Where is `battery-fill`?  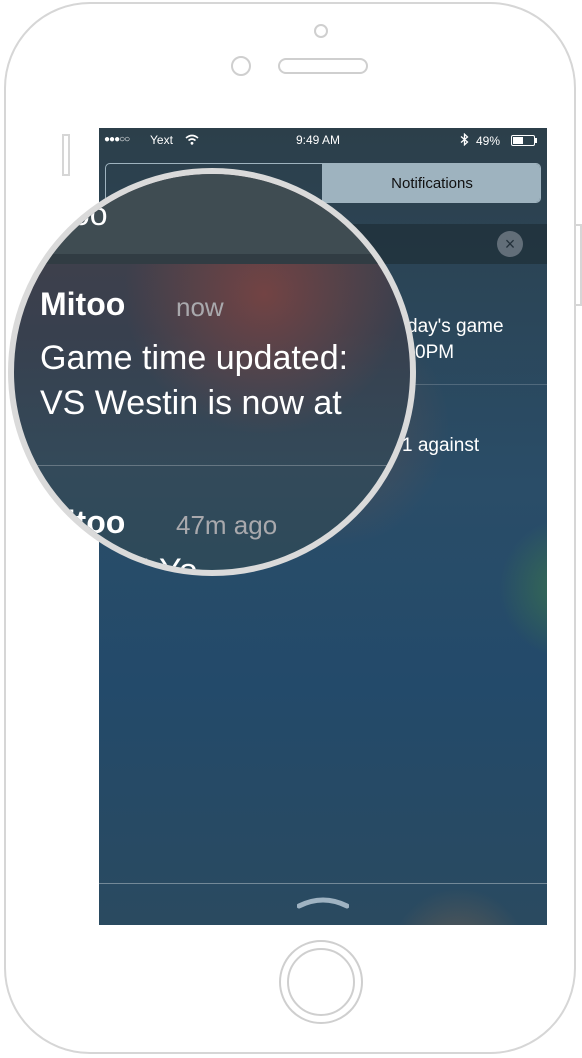 battery-fill is located at coordinates (518, 140).